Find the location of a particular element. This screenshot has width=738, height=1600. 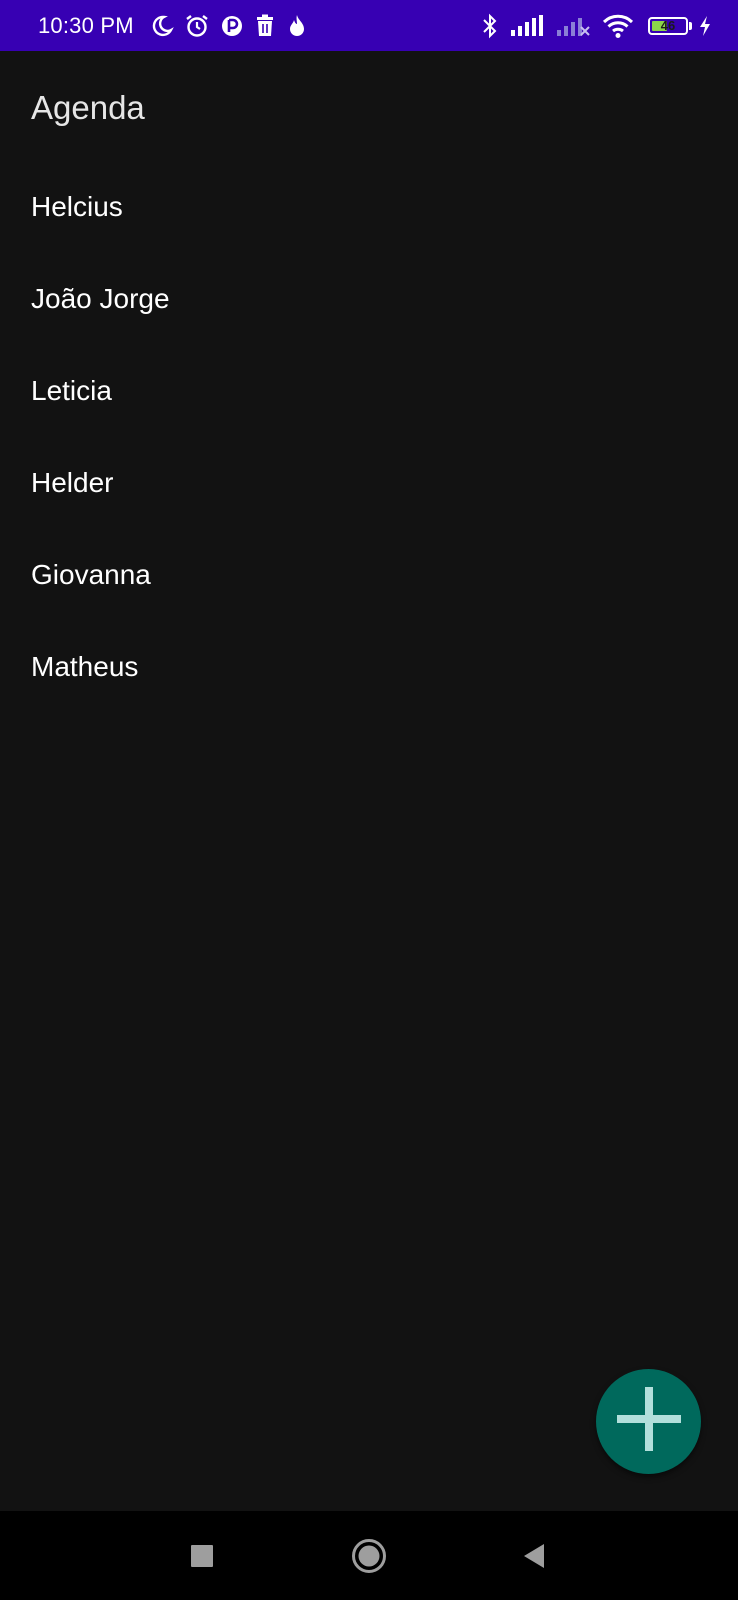

home-button is located at coordinates (369, 1555).